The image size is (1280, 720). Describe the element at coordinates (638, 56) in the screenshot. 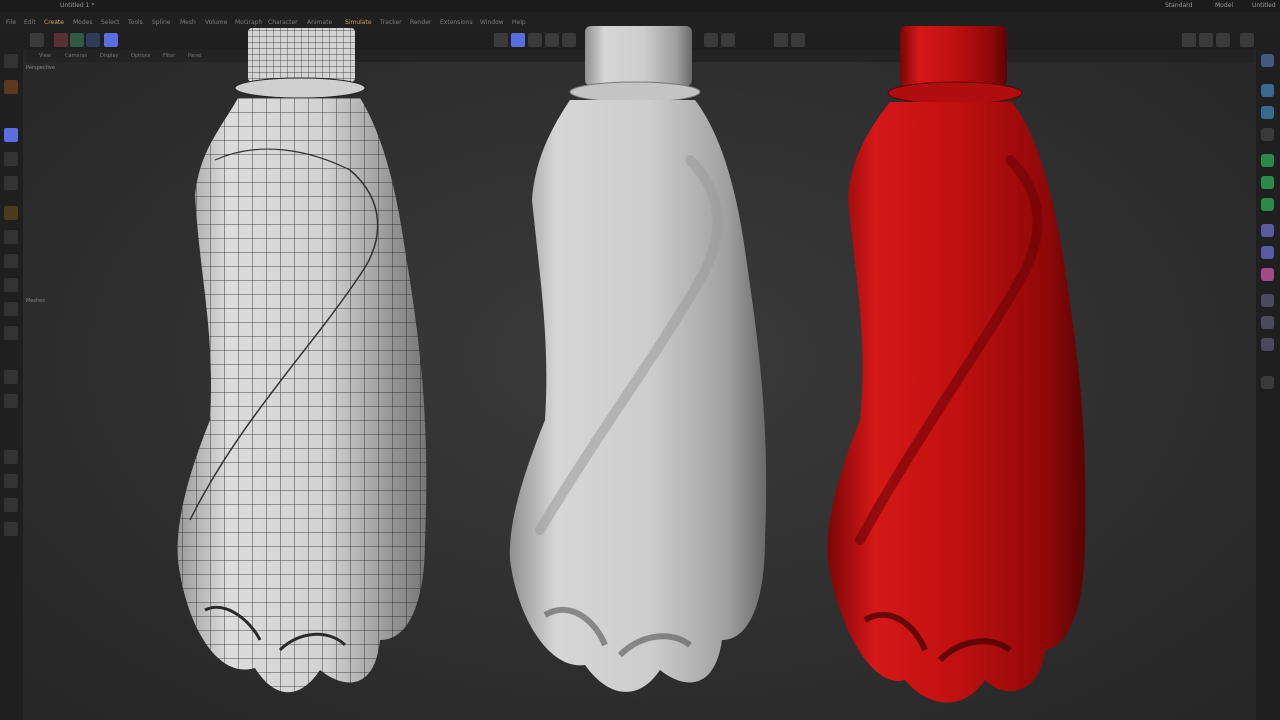

I see `white-cap` at that location.